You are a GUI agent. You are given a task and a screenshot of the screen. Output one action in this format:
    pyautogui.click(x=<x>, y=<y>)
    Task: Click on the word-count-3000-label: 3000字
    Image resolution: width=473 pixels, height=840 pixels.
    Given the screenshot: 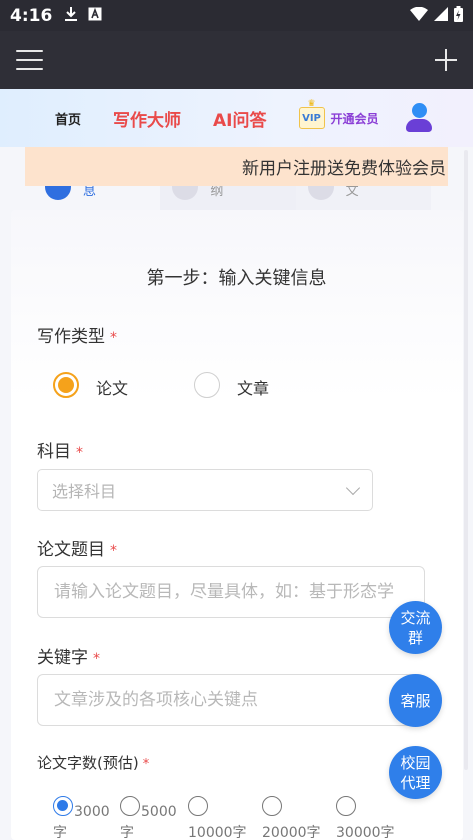 What is the action you would take?
    pyautogui.click(x=82, y=821)
    